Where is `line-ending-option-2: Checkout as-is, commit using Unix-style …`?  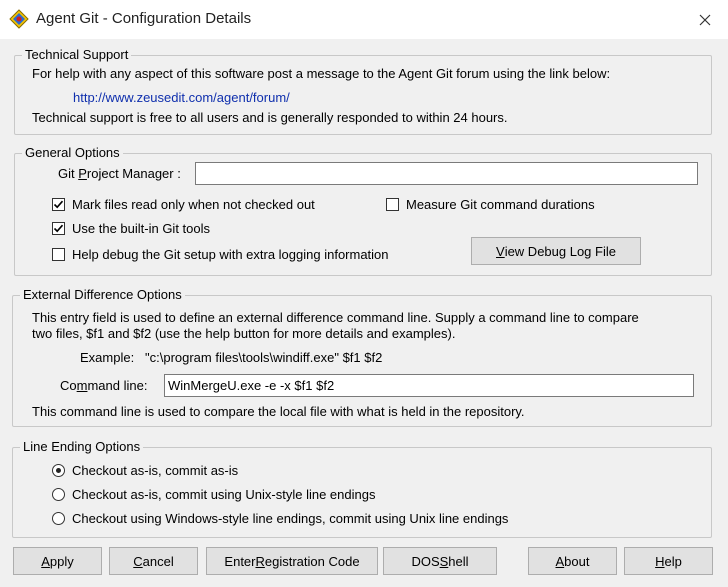
line-ending-option-2: Checkout as-is, commit using Unix-style … is located at coordinates (224, 494).